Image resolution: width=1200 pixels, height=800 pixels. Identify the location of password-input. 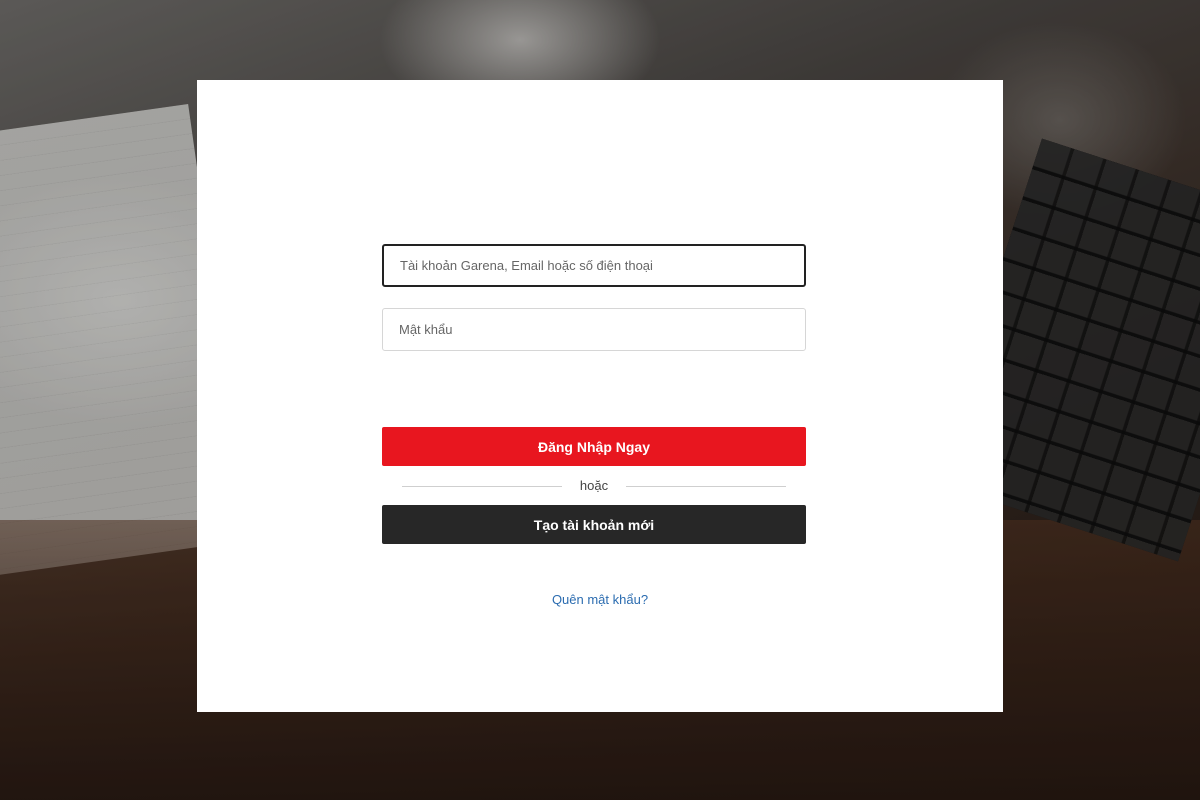
(594, 329).